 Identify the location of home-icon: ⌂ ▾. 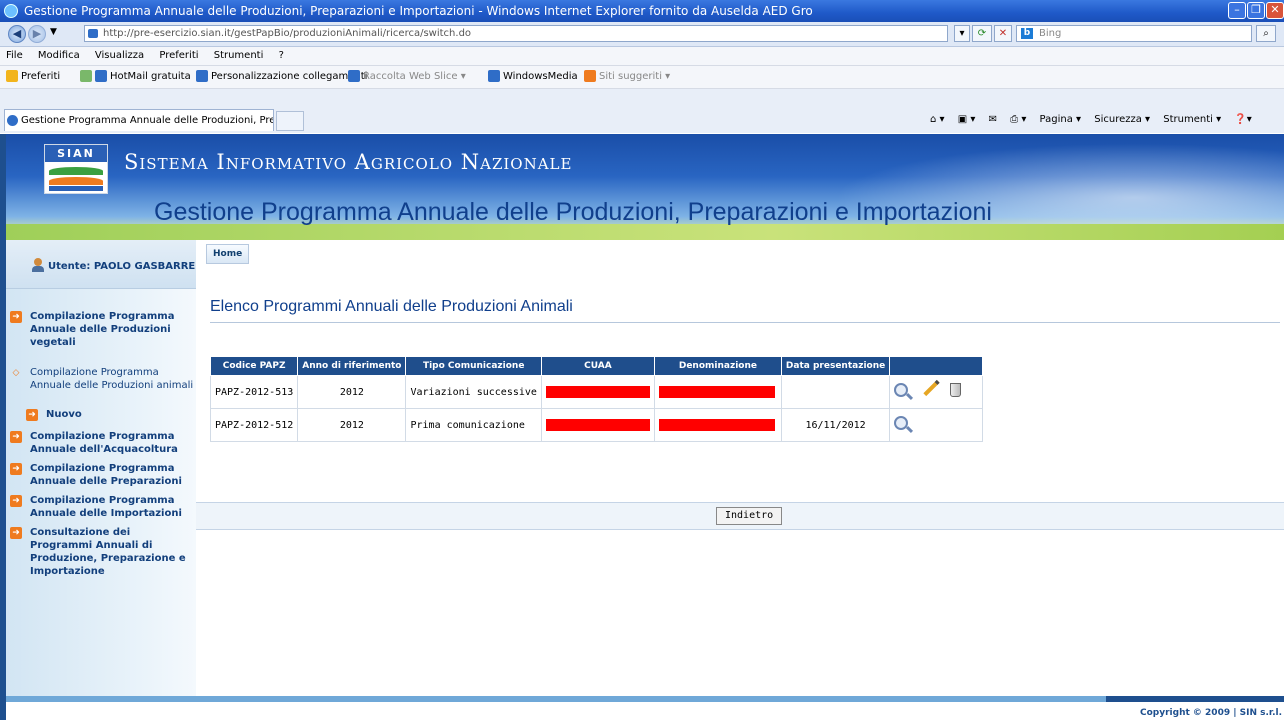
(937, 119).